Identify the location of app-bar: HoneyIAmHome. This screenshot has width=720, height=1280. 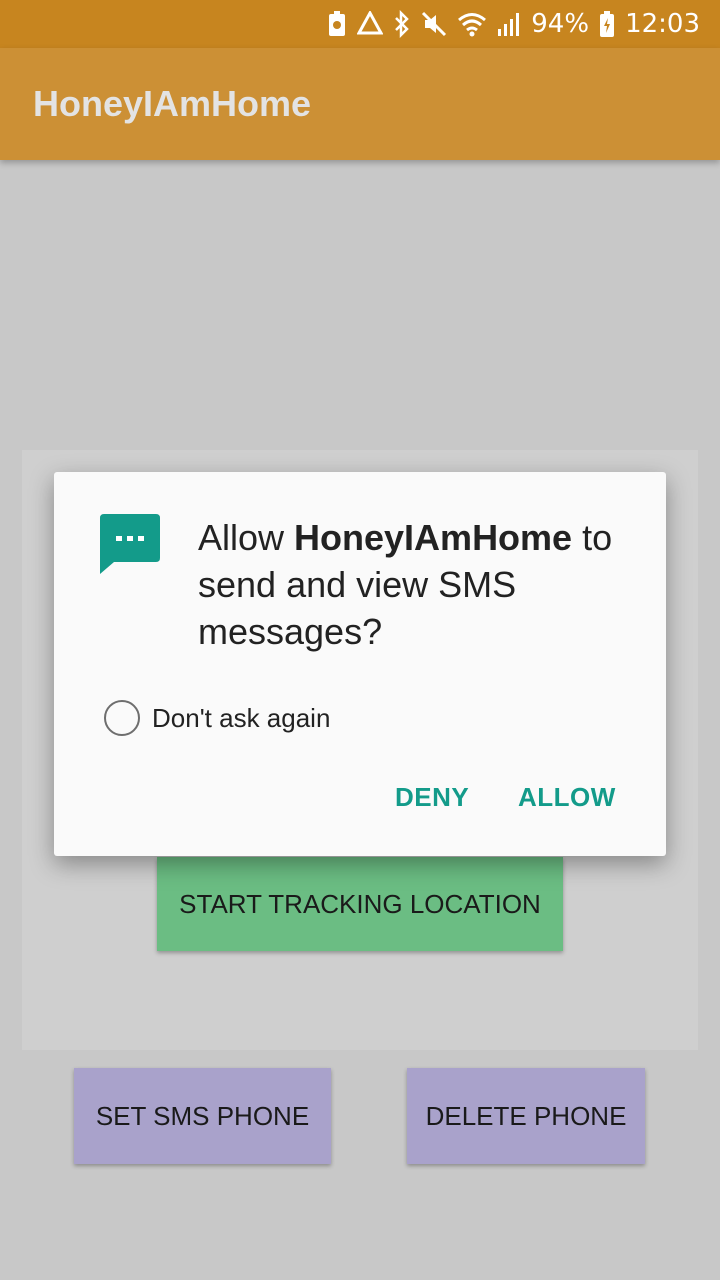
(360, 104).